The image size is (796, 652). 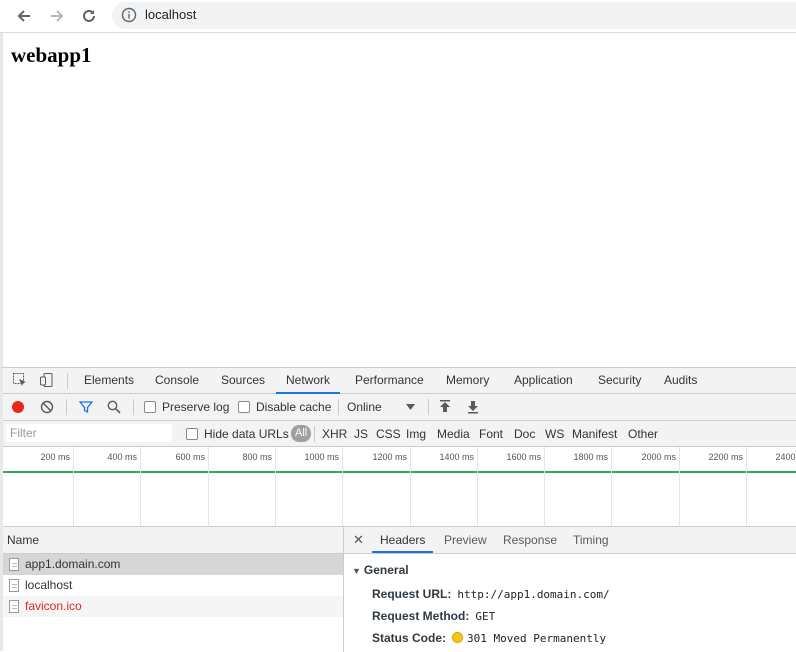 I want to click on timeline-tick-label: 1600 ms, so click(x=523, y=457).